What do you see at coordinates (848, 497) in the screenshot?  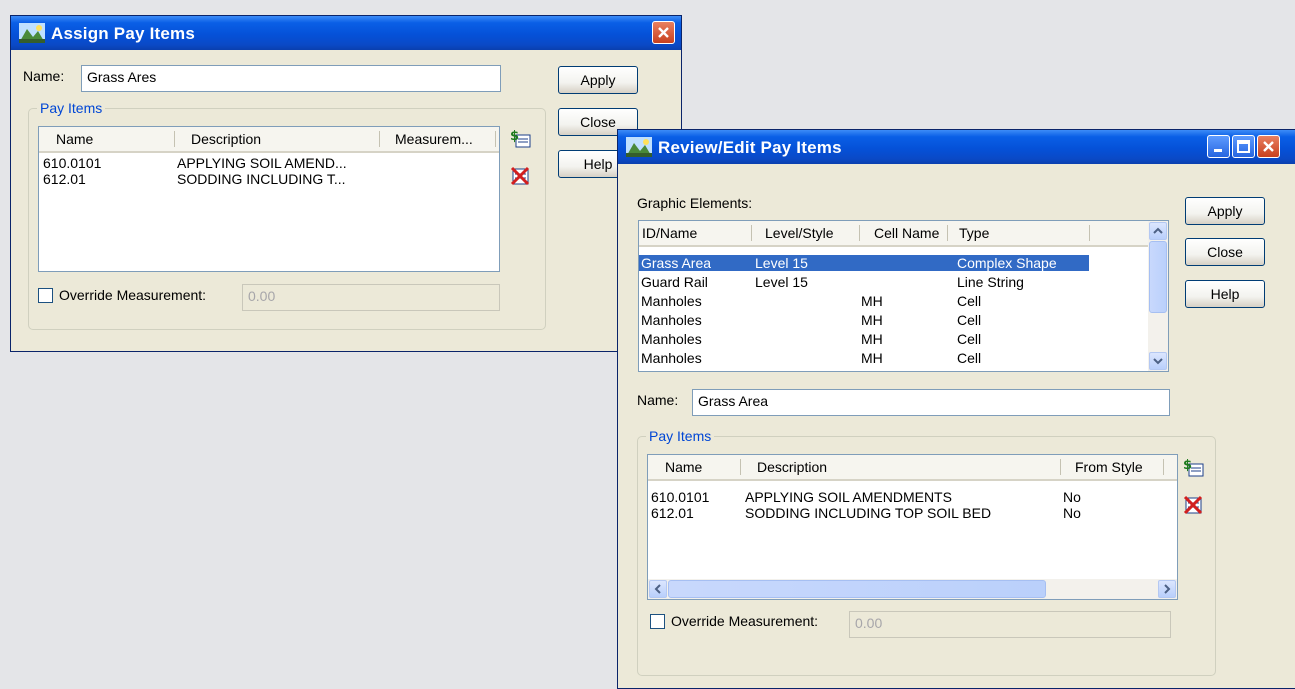 I see `pi-row-description: APPLYING SOIL AMENDMENTS` at bounding box center [848, 497].